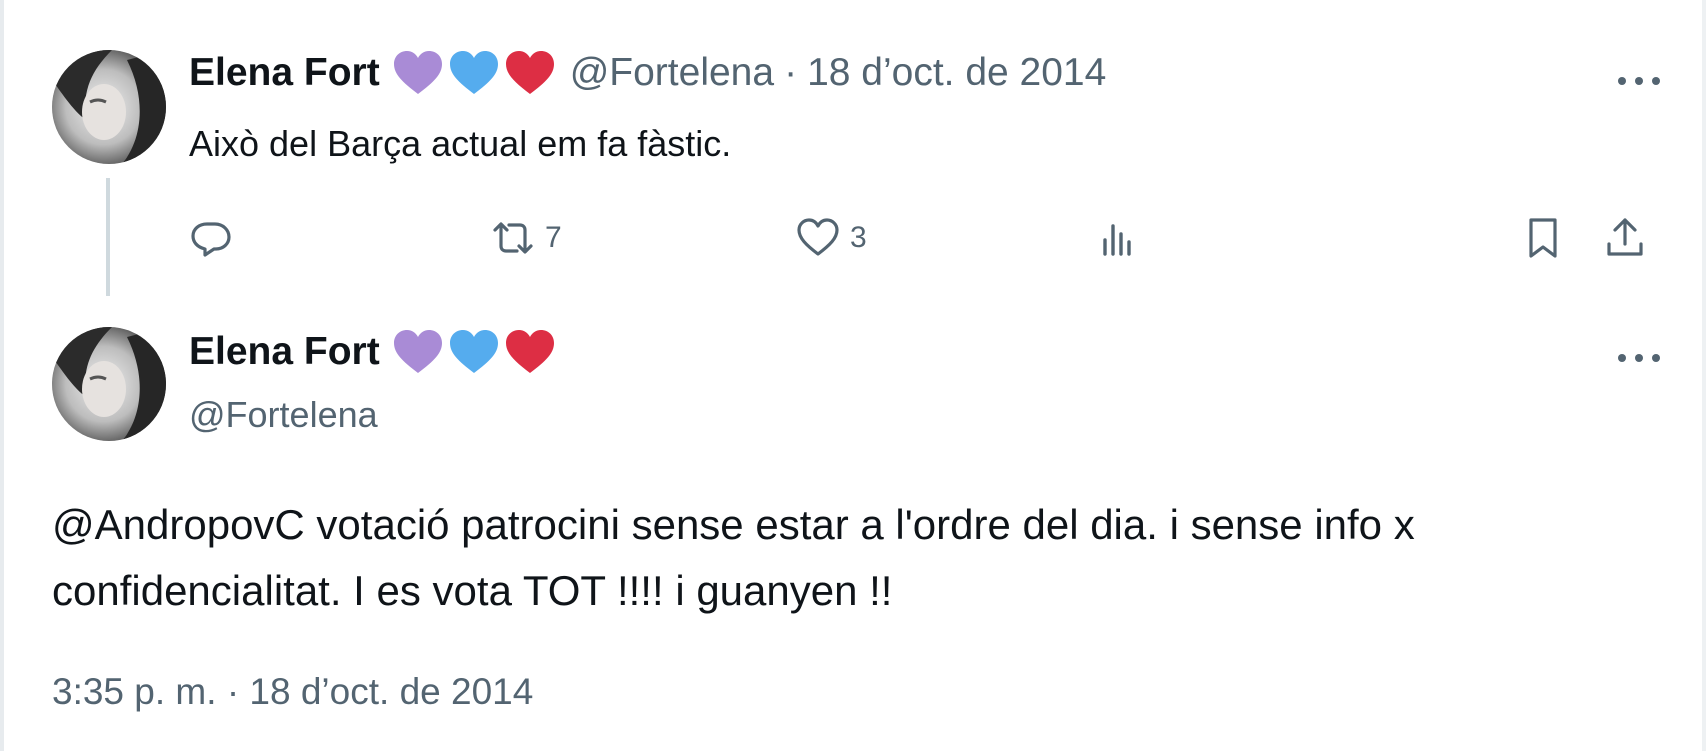 This screenshot has width=1706, height=751. What do you see at coordinates (818, 237) in the screenshot?
I see `like-icon` at bounding box center [818, 237].